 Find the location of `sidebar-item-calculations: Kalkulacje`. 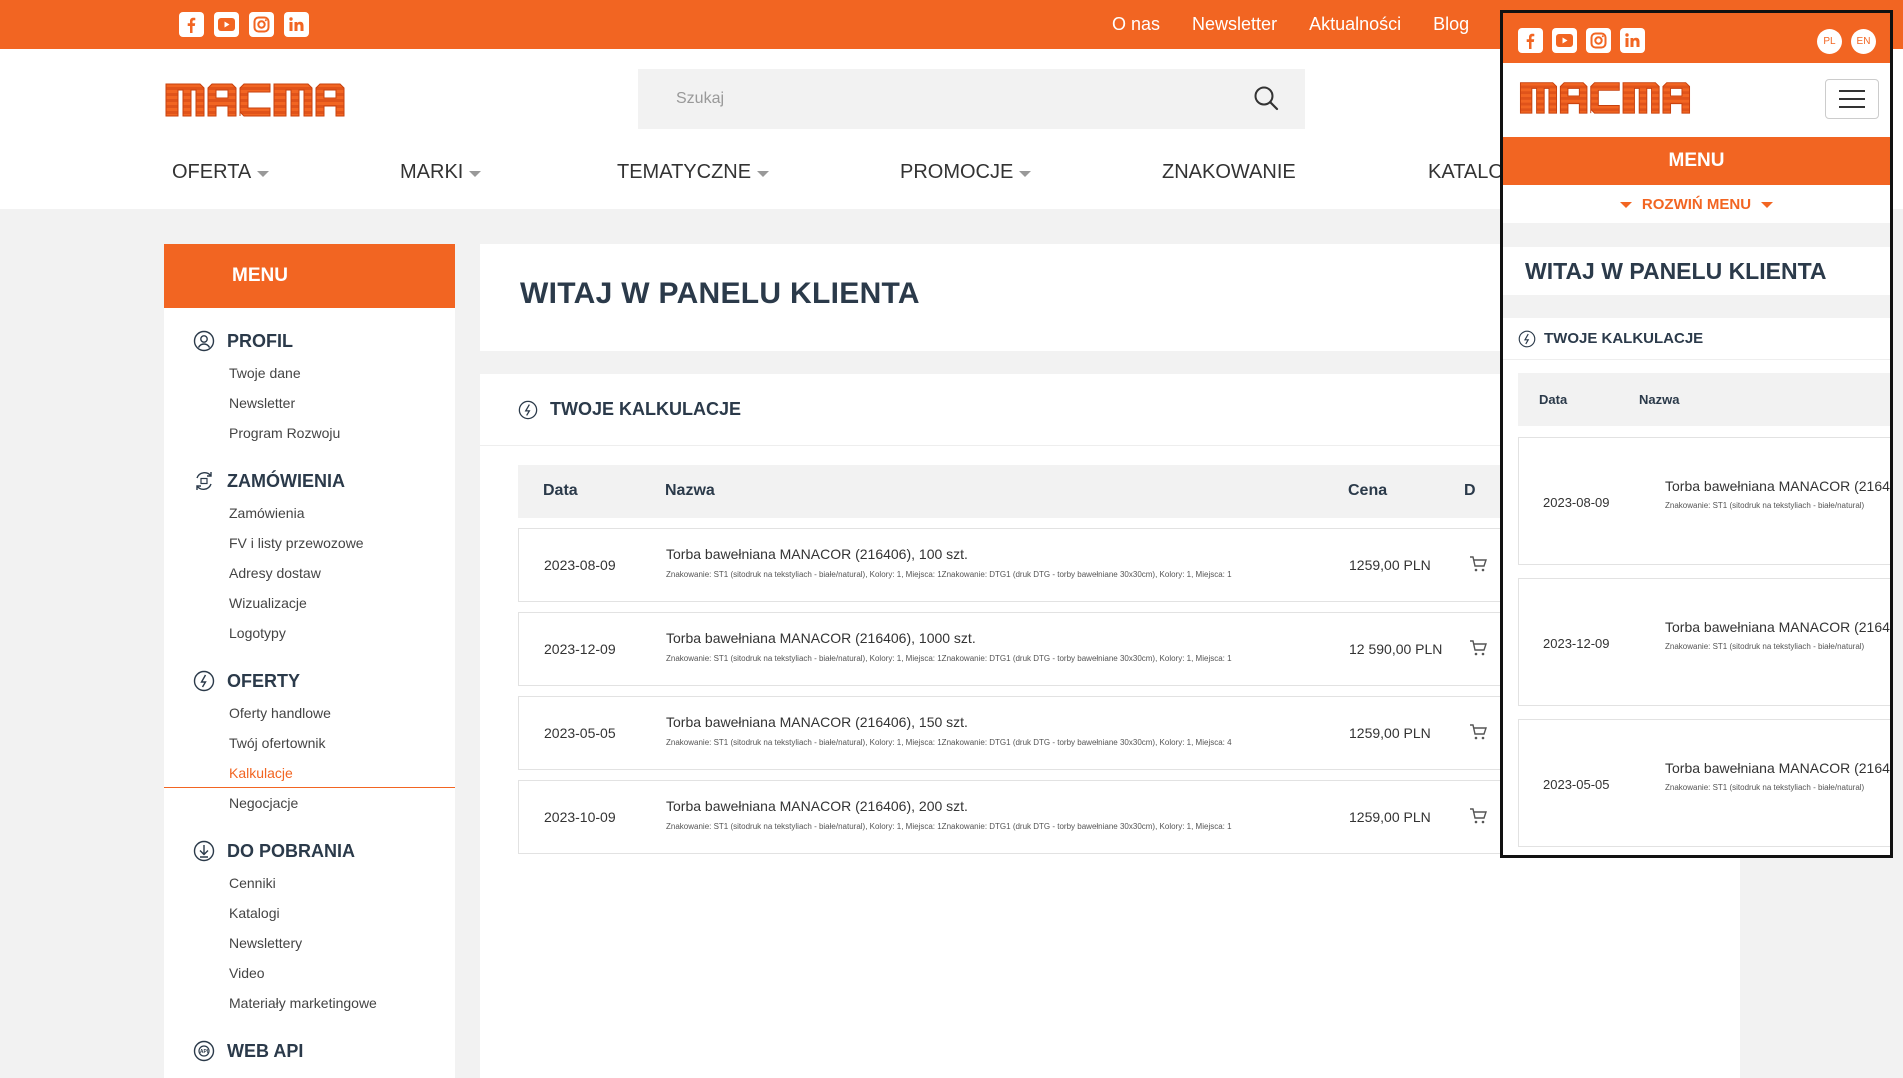

sidebar-item-calculations: Kalkulacje is located at coordinates (309, 773).